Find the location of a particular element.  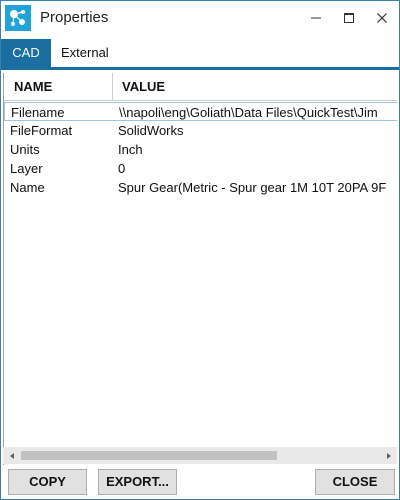

chevron-right-icon is located at coordinates (388, 455).